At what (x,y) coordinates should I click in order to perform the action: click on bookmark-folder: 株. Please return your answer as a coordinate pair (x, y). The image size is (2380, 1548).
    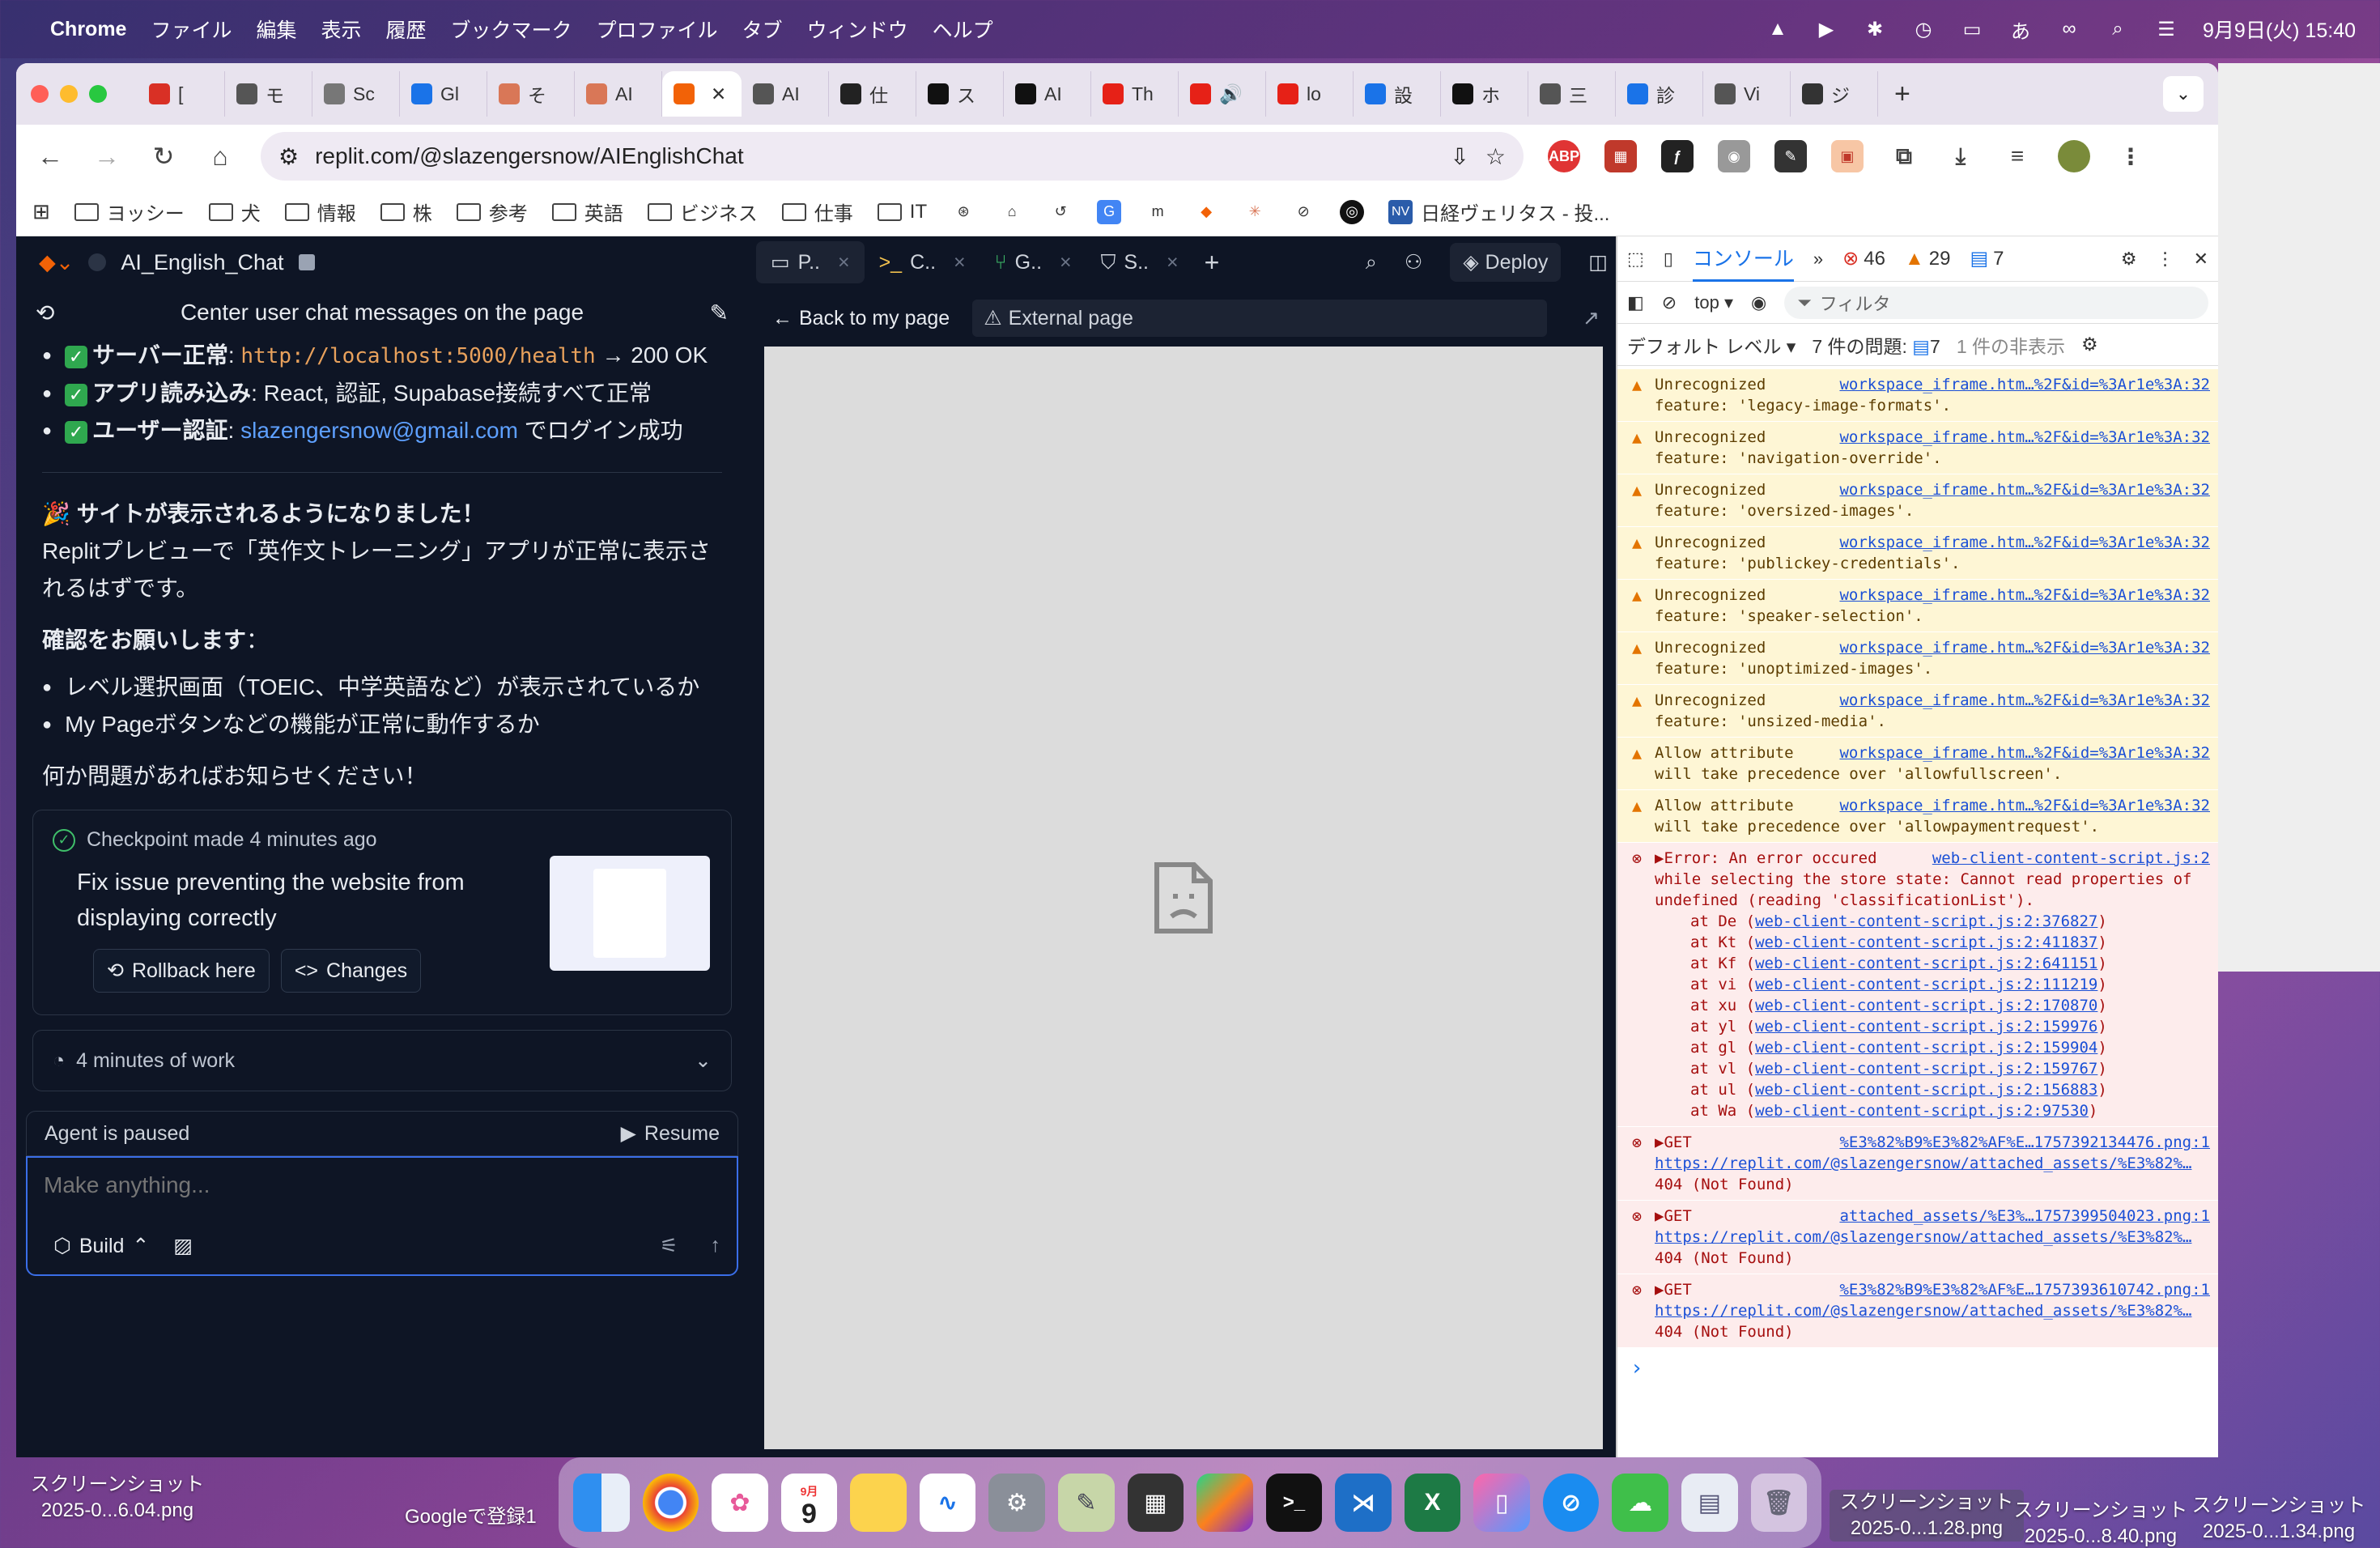
    Looking at the image, I should click on (406, 212).